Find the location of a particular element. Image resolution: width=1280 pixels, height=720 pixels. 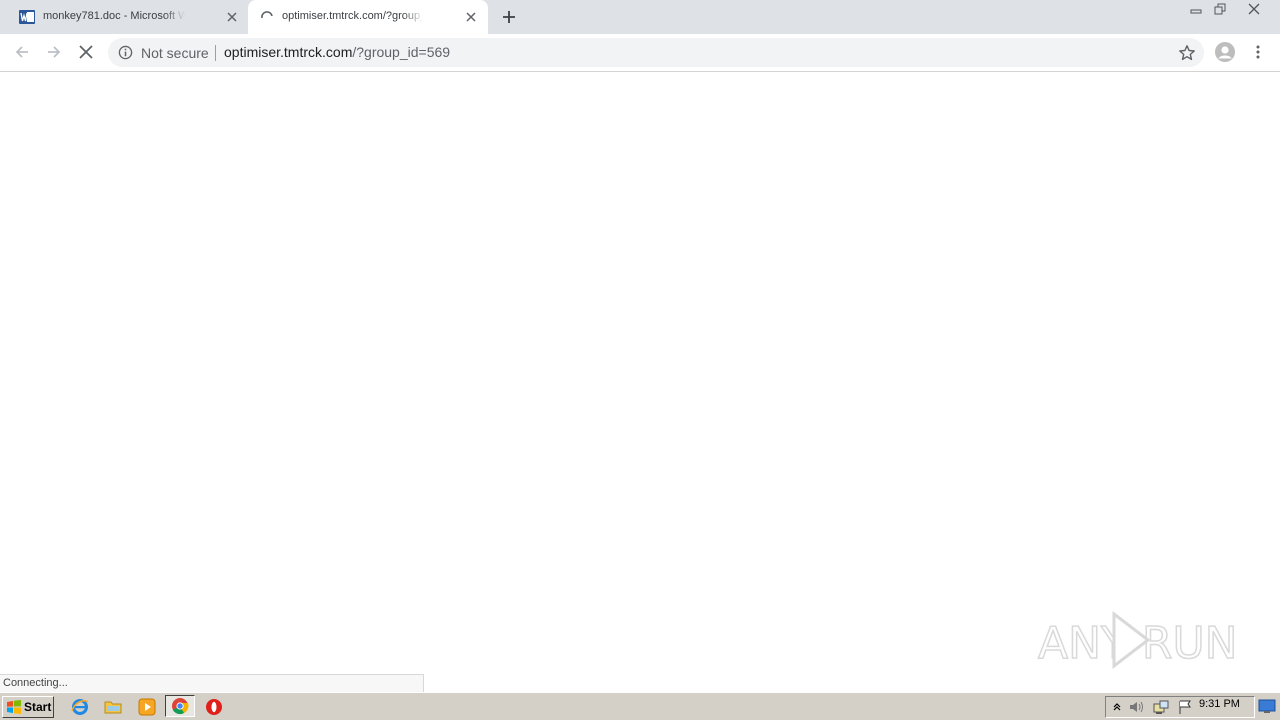

minimize-button is located at coordinates (1196, 9).